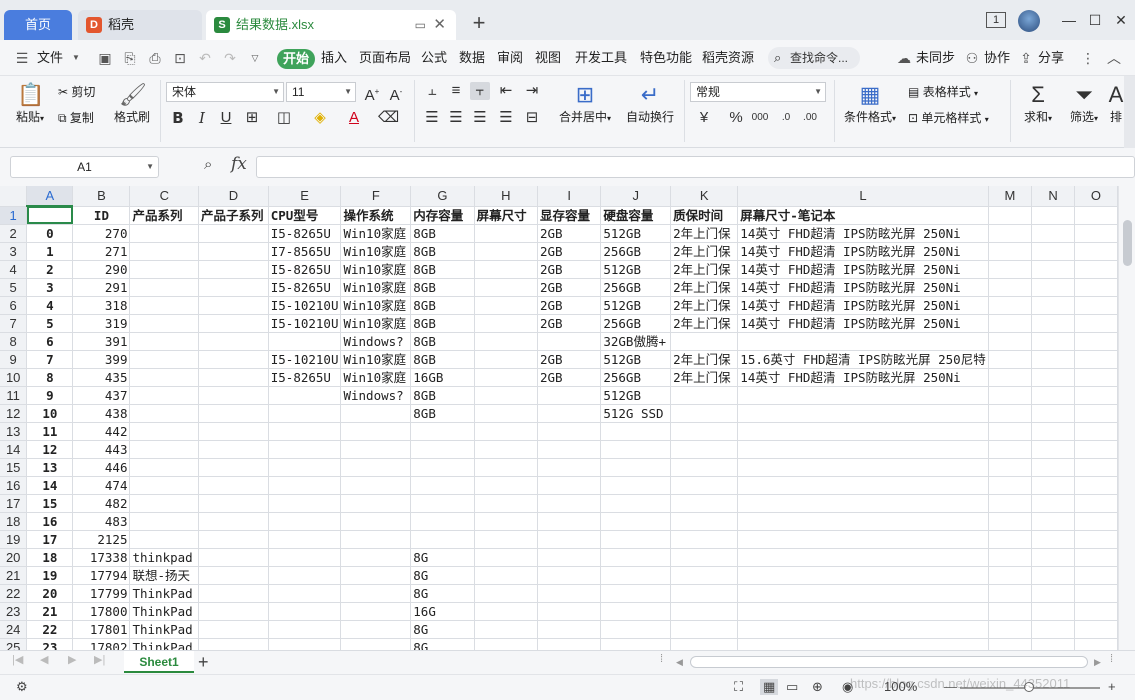  Describe the element at coordinates (305, 395) in the screenshot. I see `cell-e11` at that location.